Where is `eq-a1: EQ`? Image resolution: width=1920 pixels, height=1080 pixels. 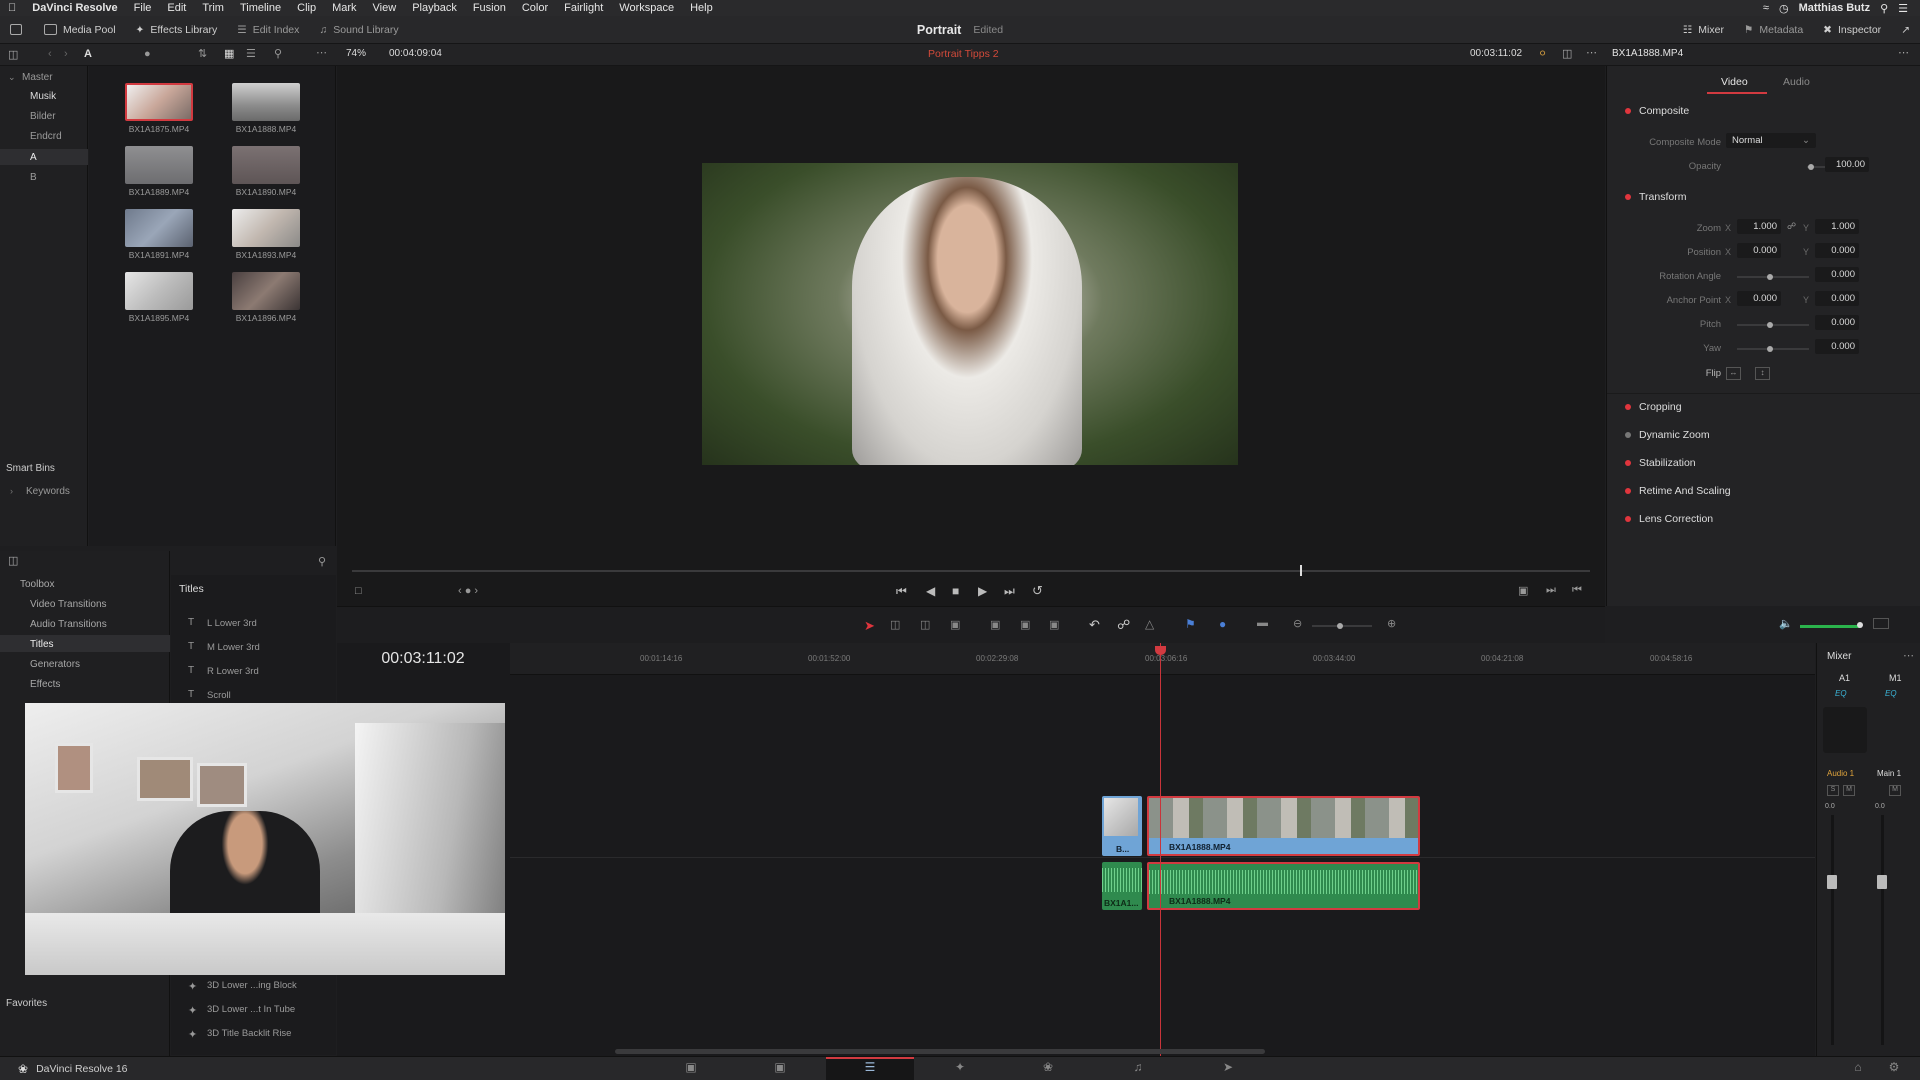 eq-a1: EQ is located at coordinates (1841, 693).